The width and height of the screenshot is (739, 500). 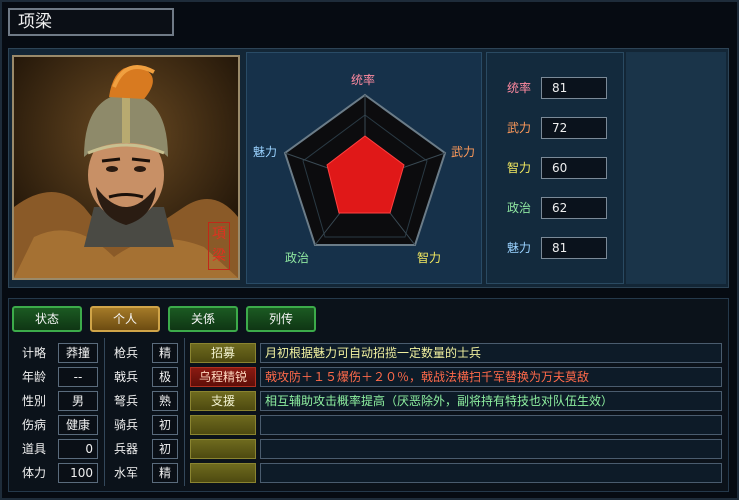 What do you see at coordinates (126, 377) in the screenshot?
I see `troop-label: 戟兵` at bounding box center [126, 377].